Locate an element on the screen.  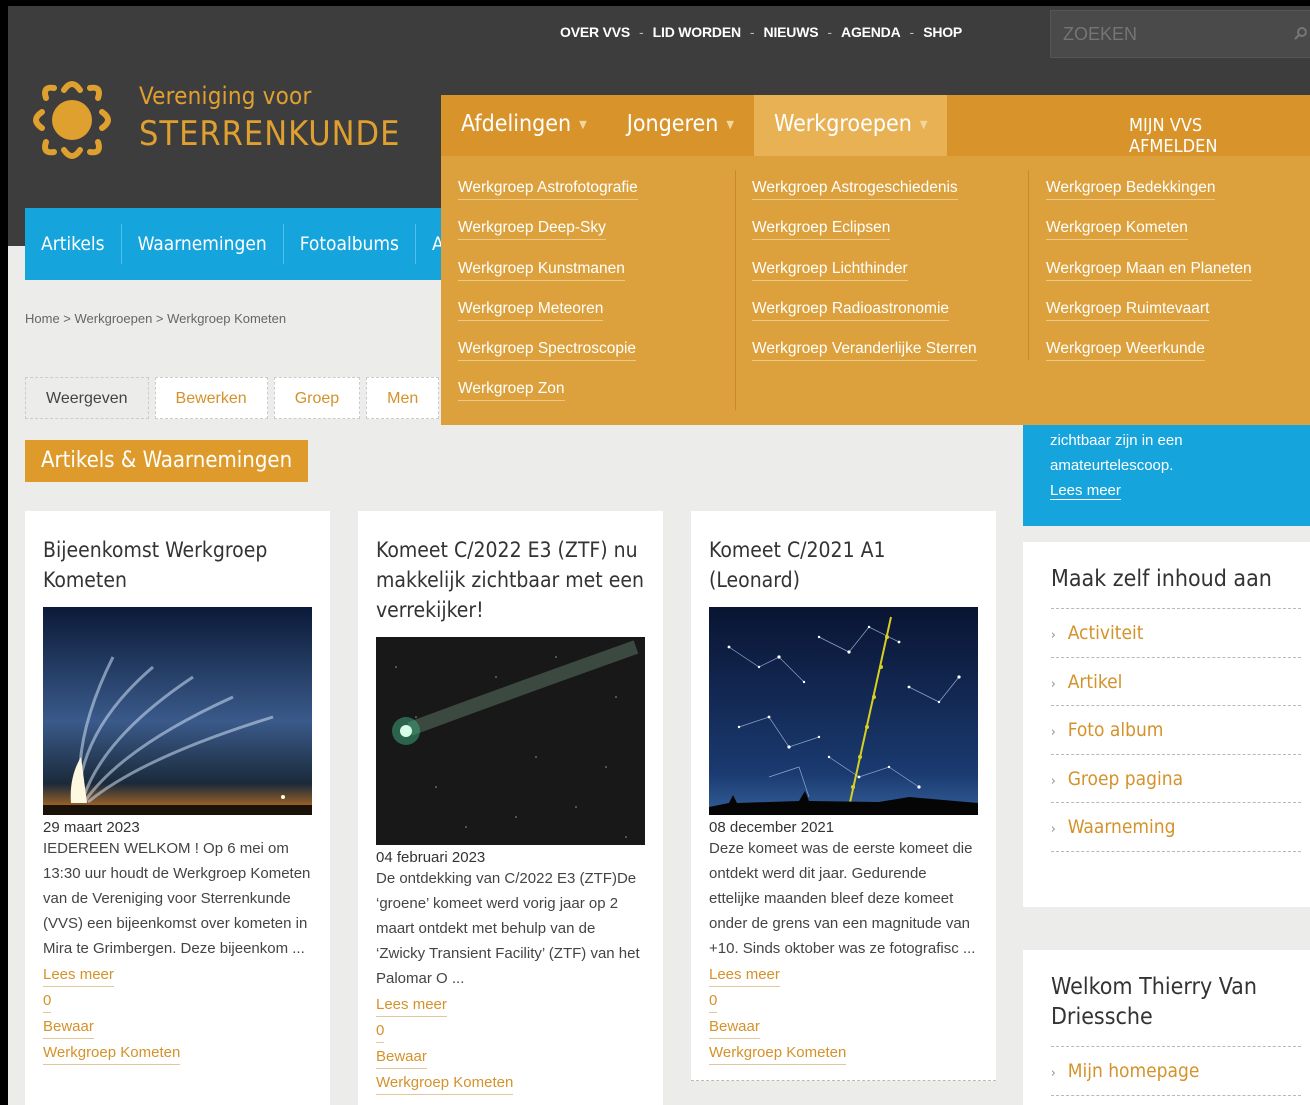
mijn-vvs-link: MIJN VVS is located at coordinates (1165, 125).